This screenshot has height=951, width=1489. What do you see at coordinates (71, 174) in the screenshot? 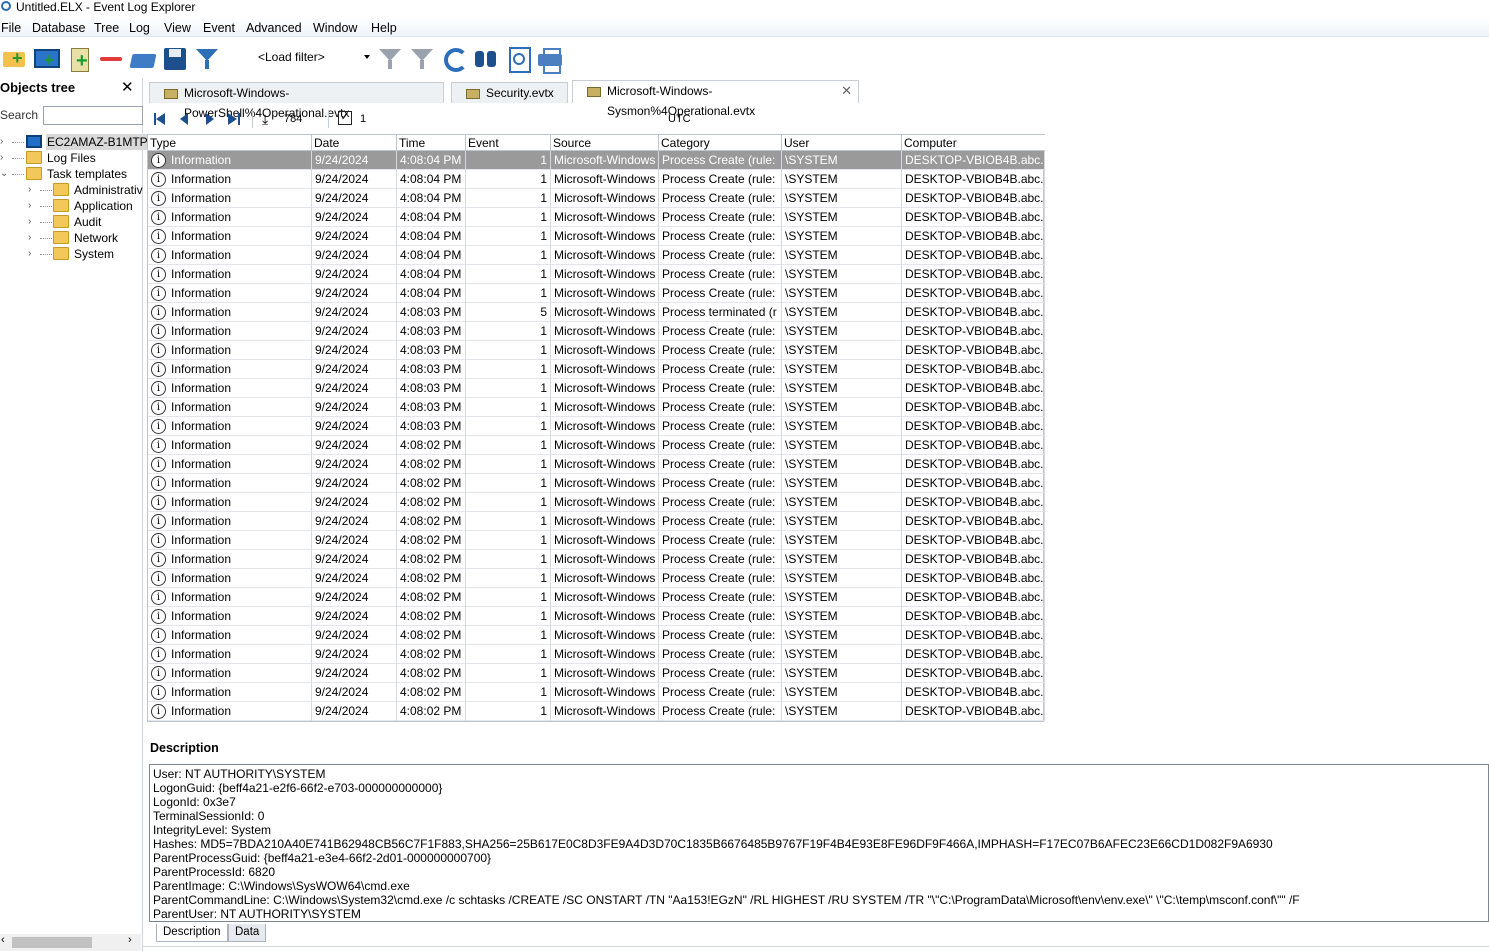
I see `tree-item-task-templates: ⌄ Task templates` at bounding box center [71, 174].